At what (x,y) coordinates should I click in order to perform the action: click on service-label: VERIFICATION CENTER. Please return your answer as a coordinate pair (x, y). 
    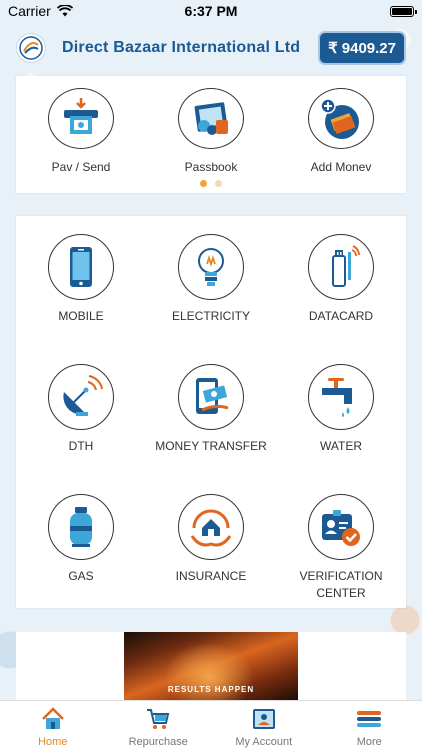
    Looking at the image, I should click on (341, 584).